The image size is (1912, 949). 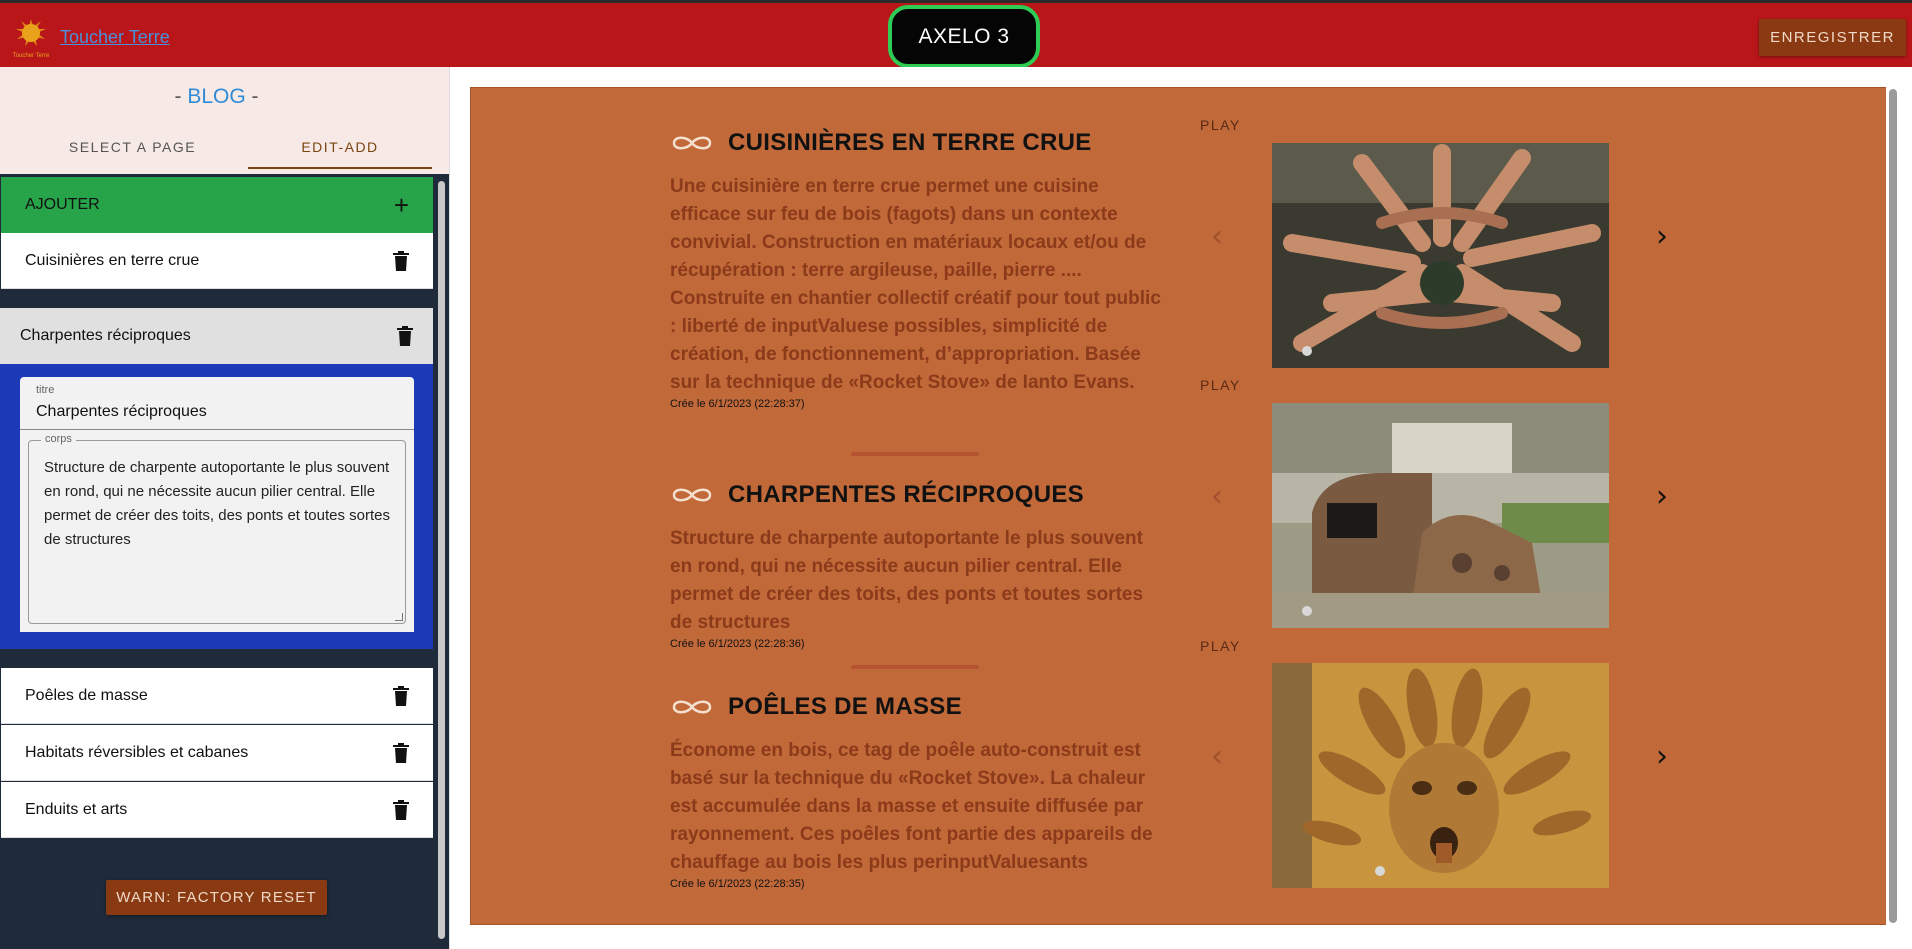 I want to click on carousel-image-hands, so click(x=1440, y=255).